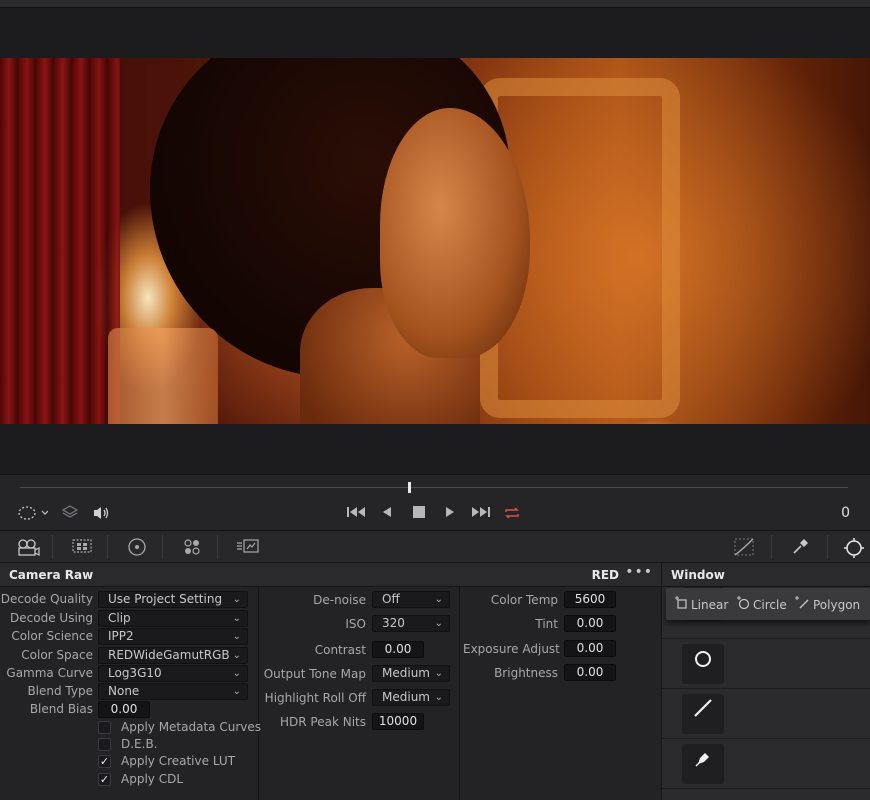  What do you see at coordinates (701, 603) in the screenshot?
I see `add-linear-window-button: Linear` at bounding box center [701, 603].